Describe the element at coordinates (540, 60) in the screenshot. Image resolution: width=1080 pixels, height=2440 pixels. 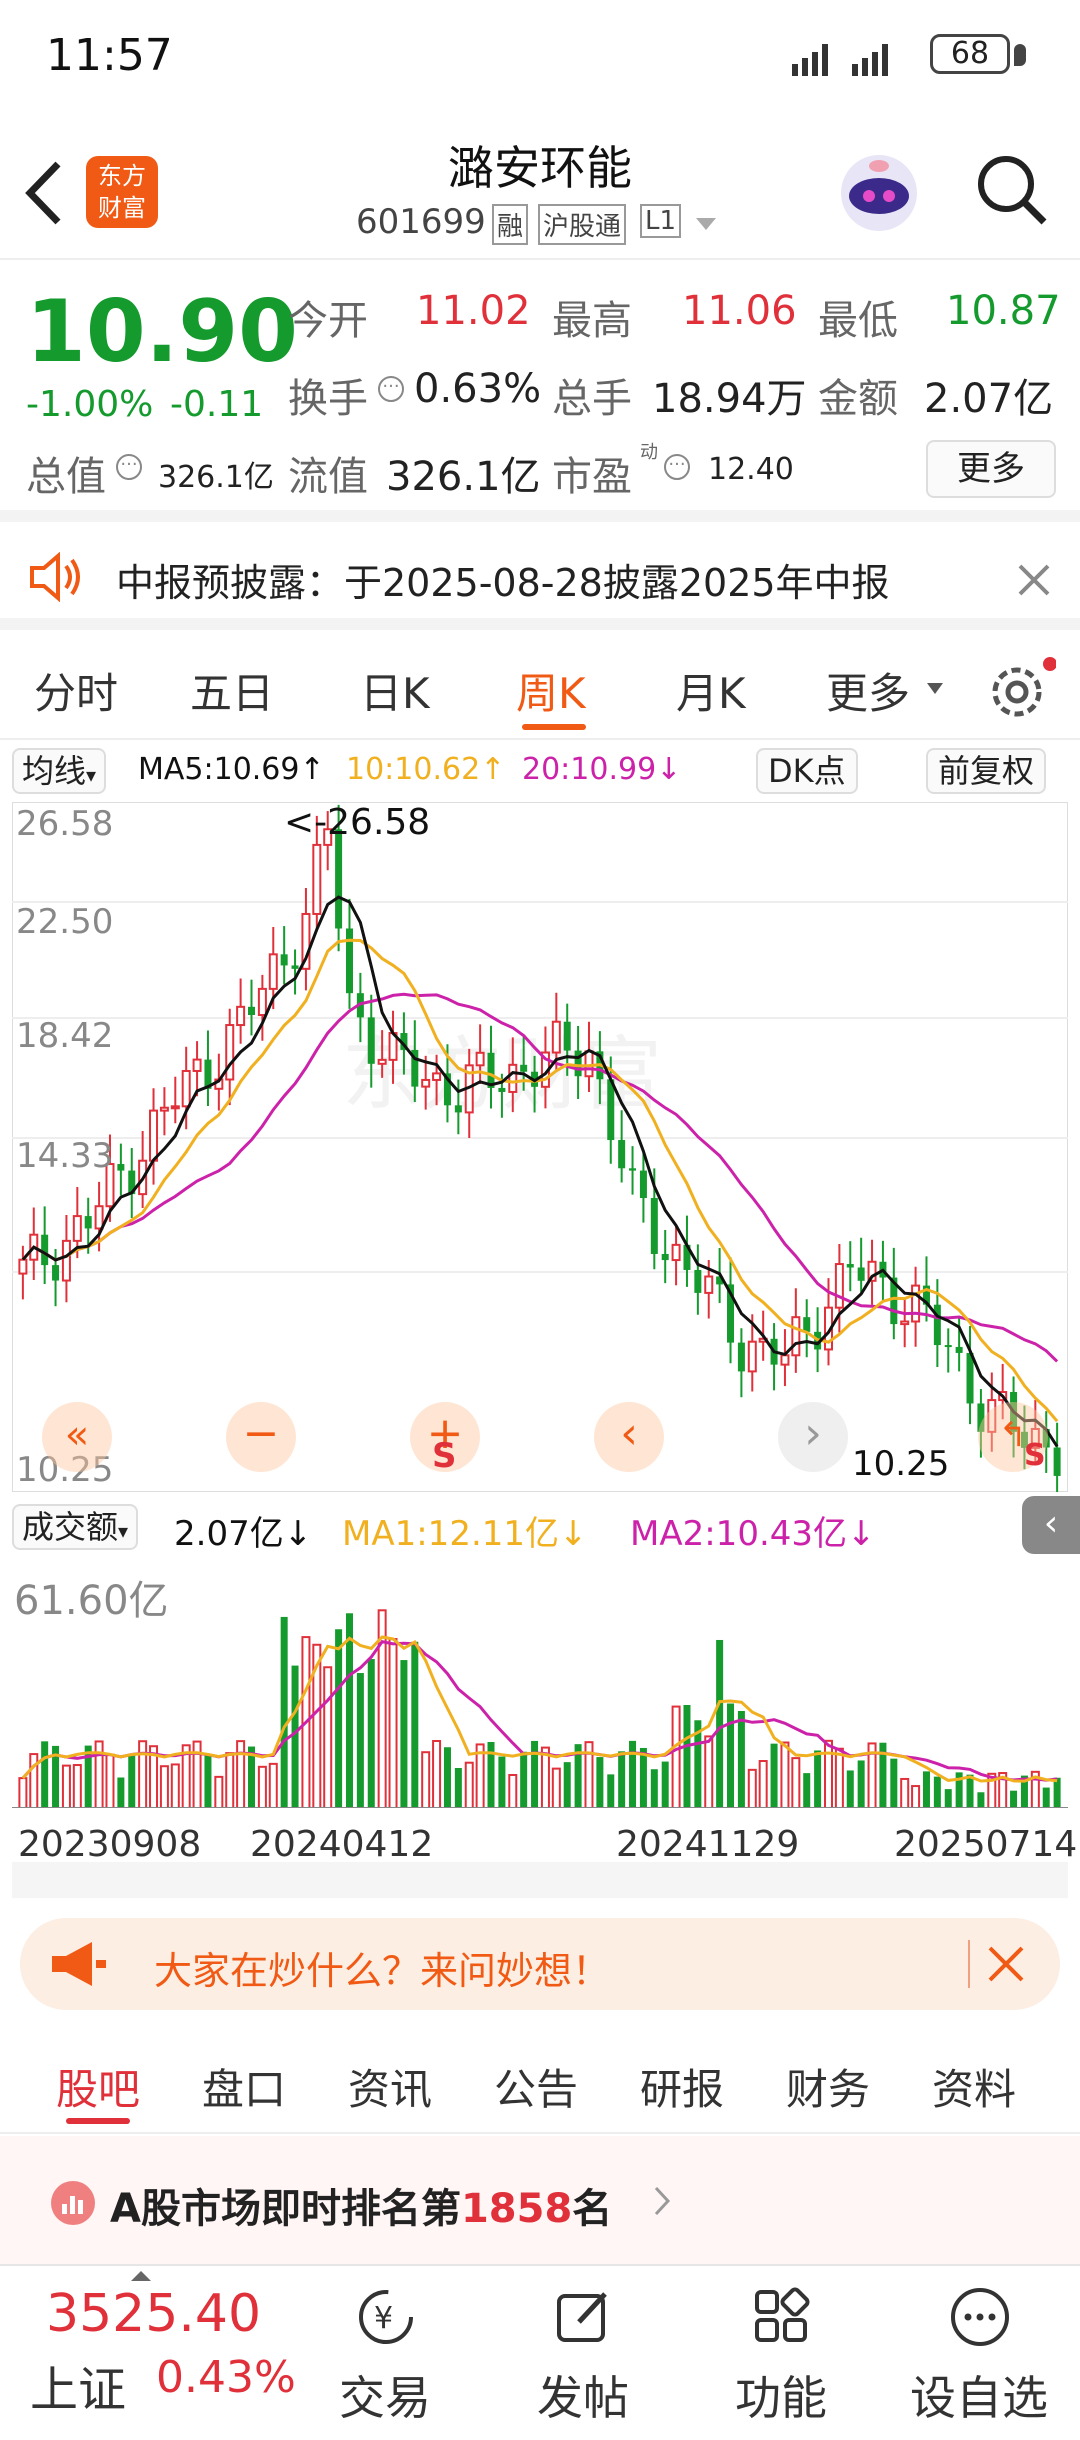
I see `status-bar: 11:57 68` at that location.